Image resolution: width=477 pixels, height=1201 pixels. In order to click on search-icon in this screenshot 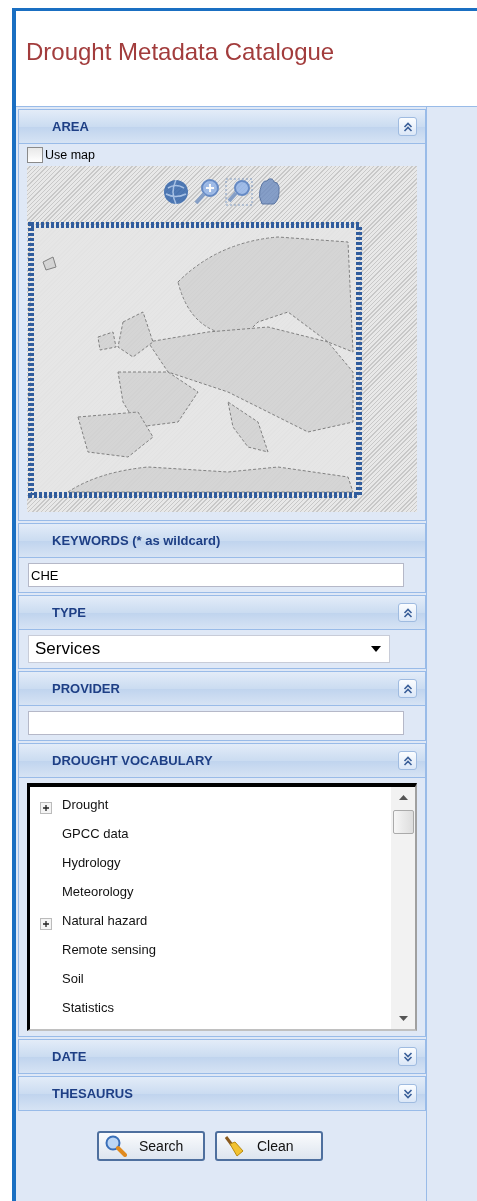, I will do `click(116, 1146)`.